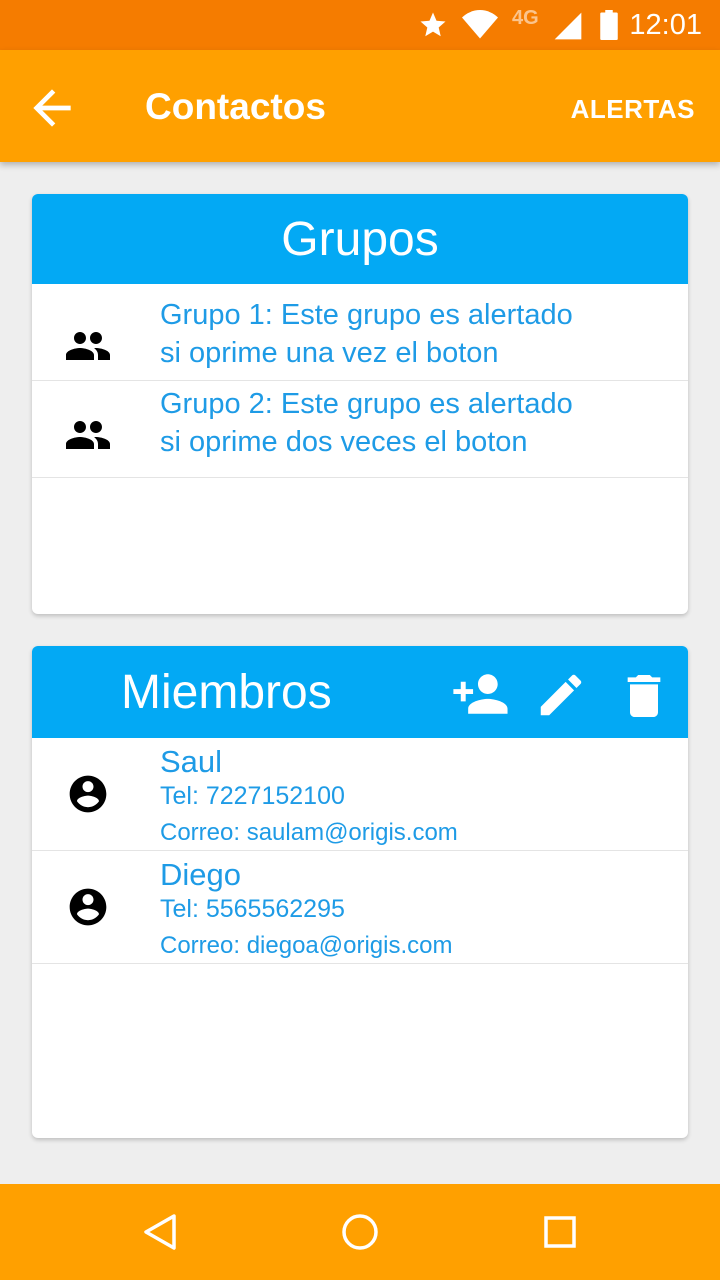  What do you see at coordinates (360, 25) in the screenshot?
I see `status-bar: 4G 12:01` at bounding box center [360, 25].